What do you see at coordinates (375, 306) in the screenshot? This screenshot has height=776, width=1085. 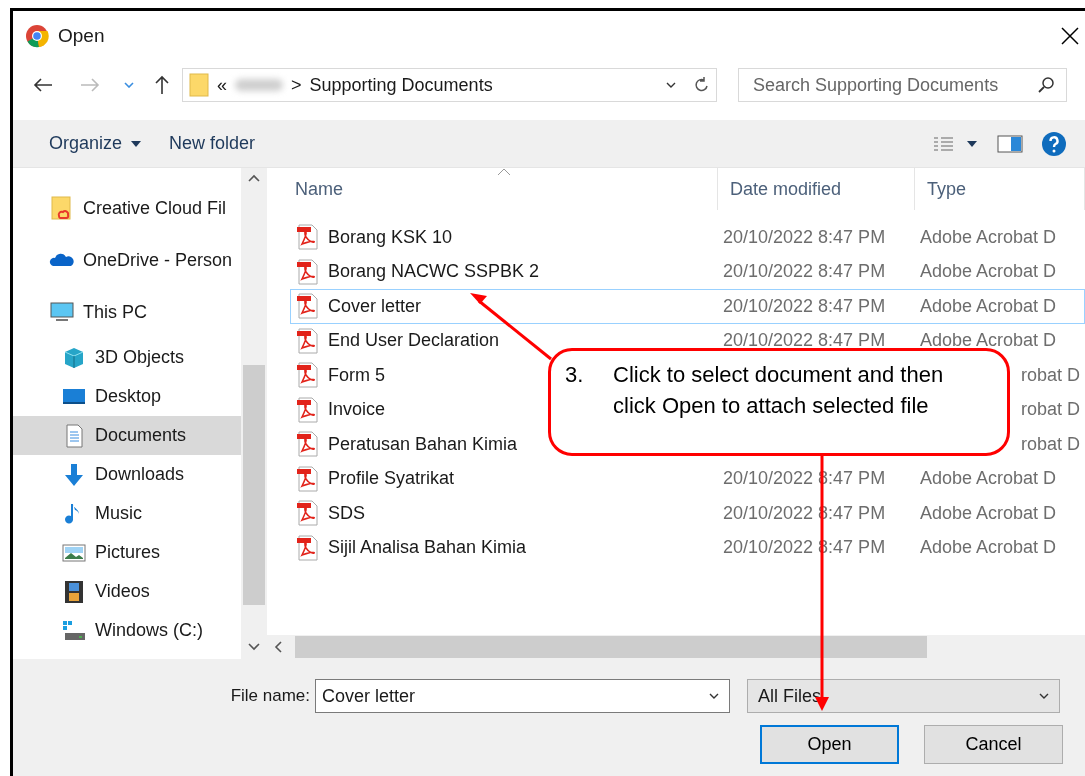 I see `file-name: Cover letter` at bounding box center [375, 306].